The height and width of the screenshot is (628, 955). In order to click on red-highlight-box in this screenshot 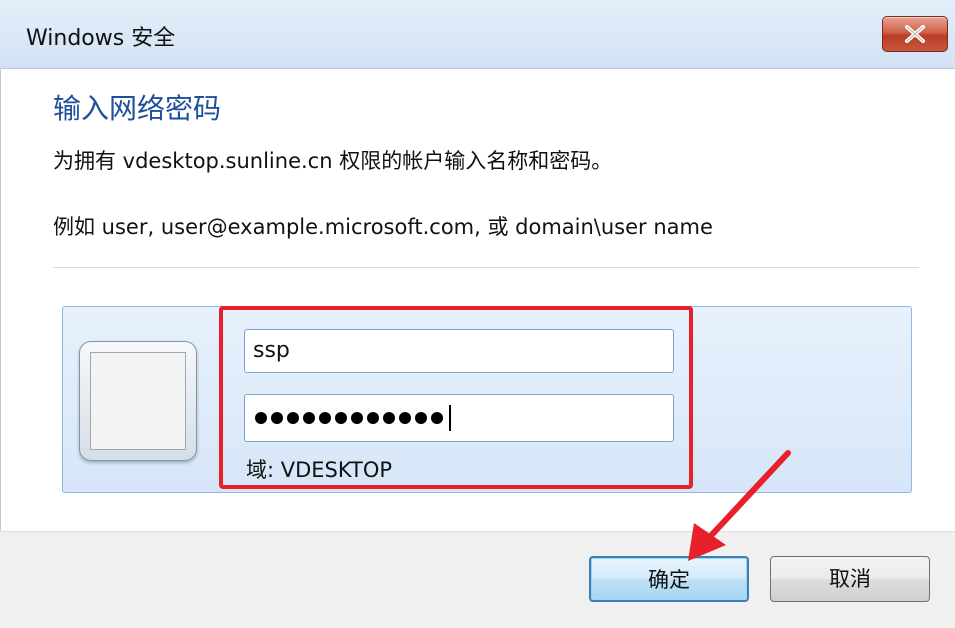, I will do `click(456, 397)`.